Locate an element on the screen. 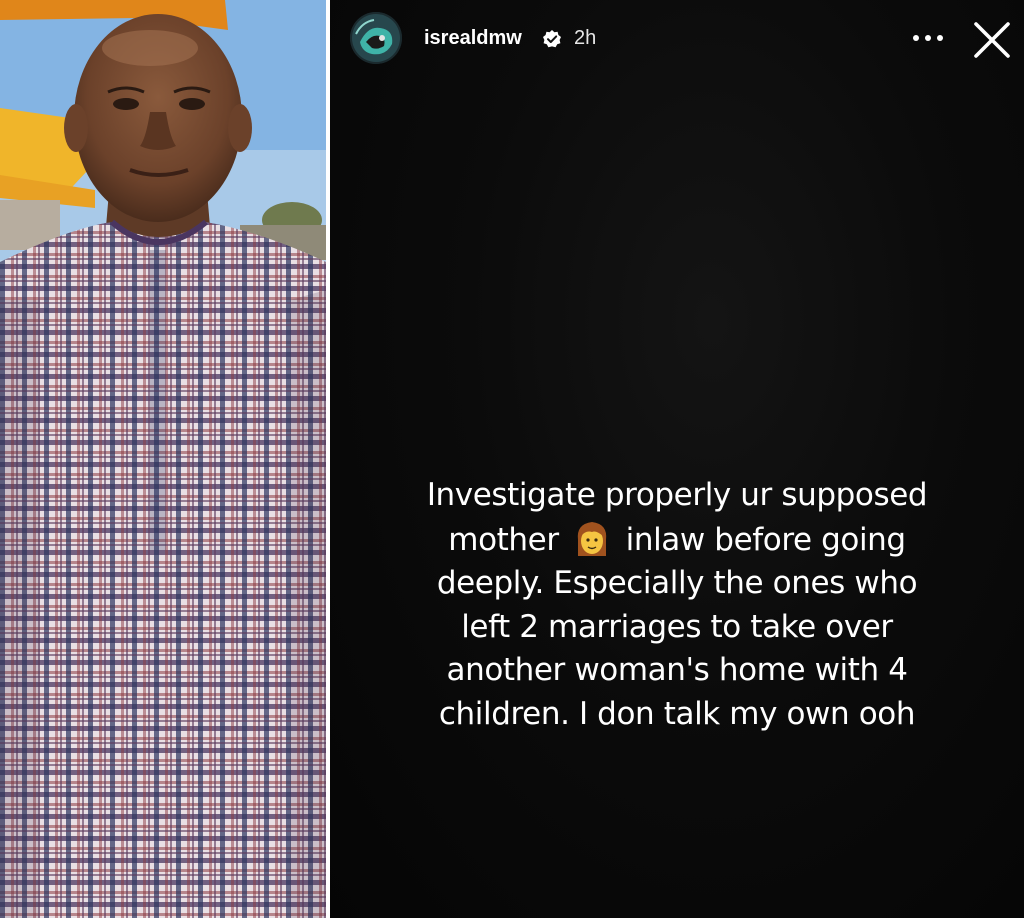  story-text-line: Investigate properly ur supposed is located at coordinates (677, 495).